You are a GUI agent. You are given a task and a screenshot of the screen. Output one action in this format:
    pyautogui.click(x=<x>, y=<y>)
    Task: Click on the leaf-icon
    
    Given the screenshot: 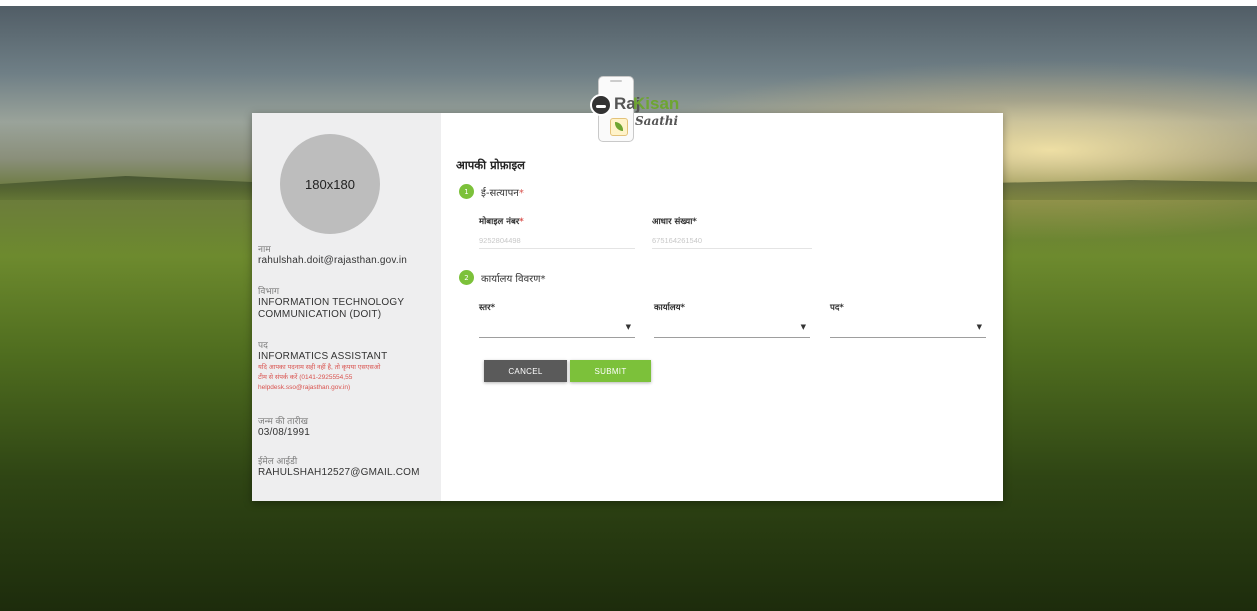 What is the action you would take?
    pyautogui.click(x=619, y=127)
    